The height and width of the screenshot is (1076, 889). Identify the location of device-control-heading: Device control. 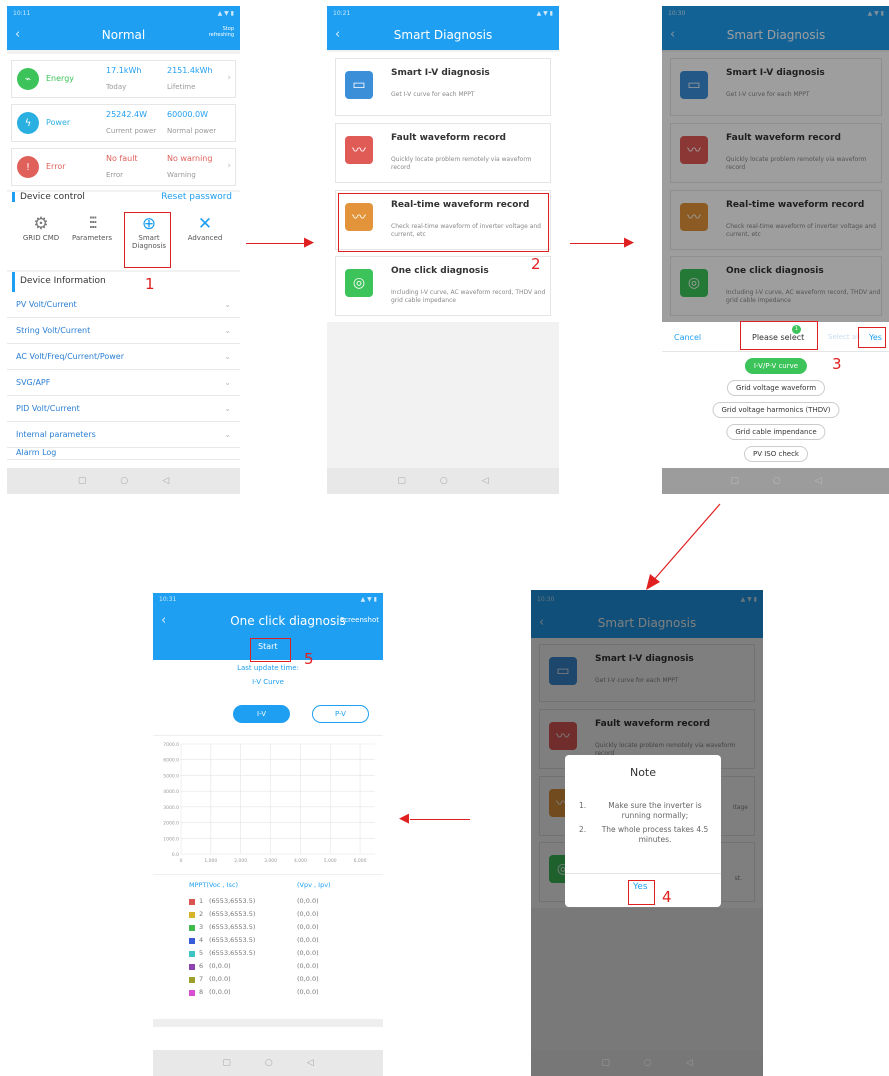
(48, 197).